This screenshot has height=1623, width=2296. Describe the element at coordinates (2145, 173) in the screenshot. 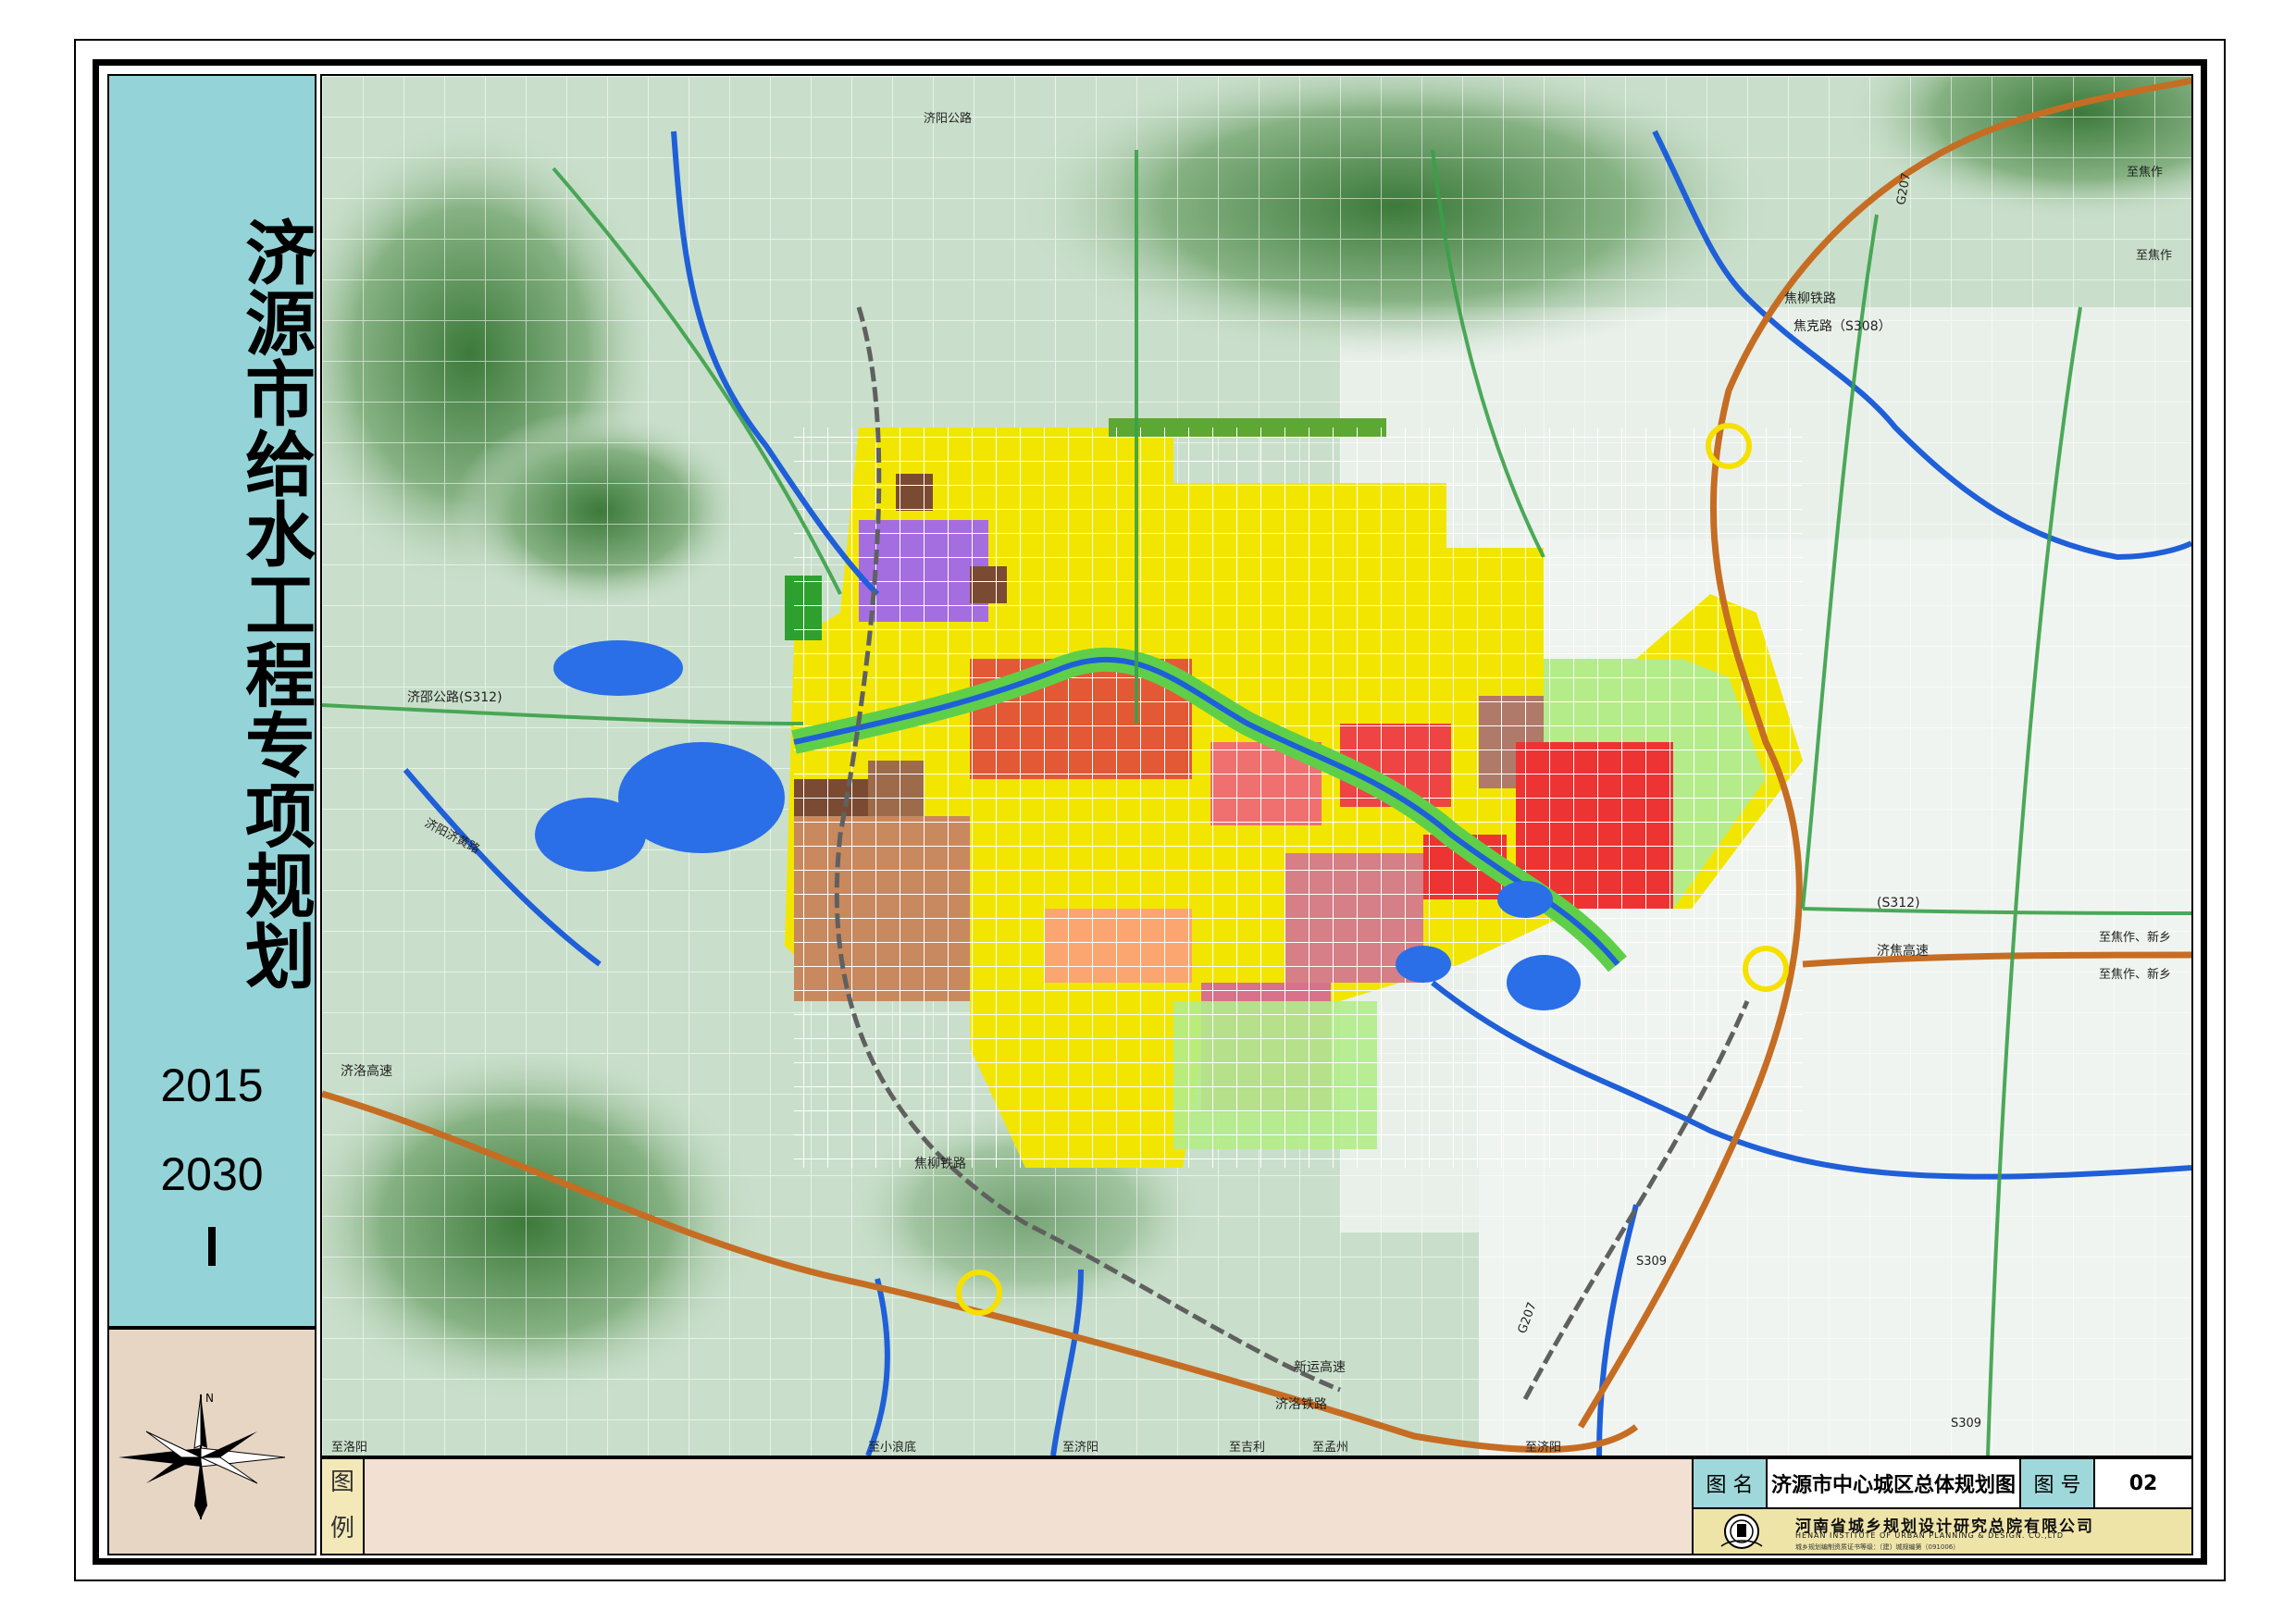

I see `label-to-jiaozuo-ne: 至焦作` at that location.